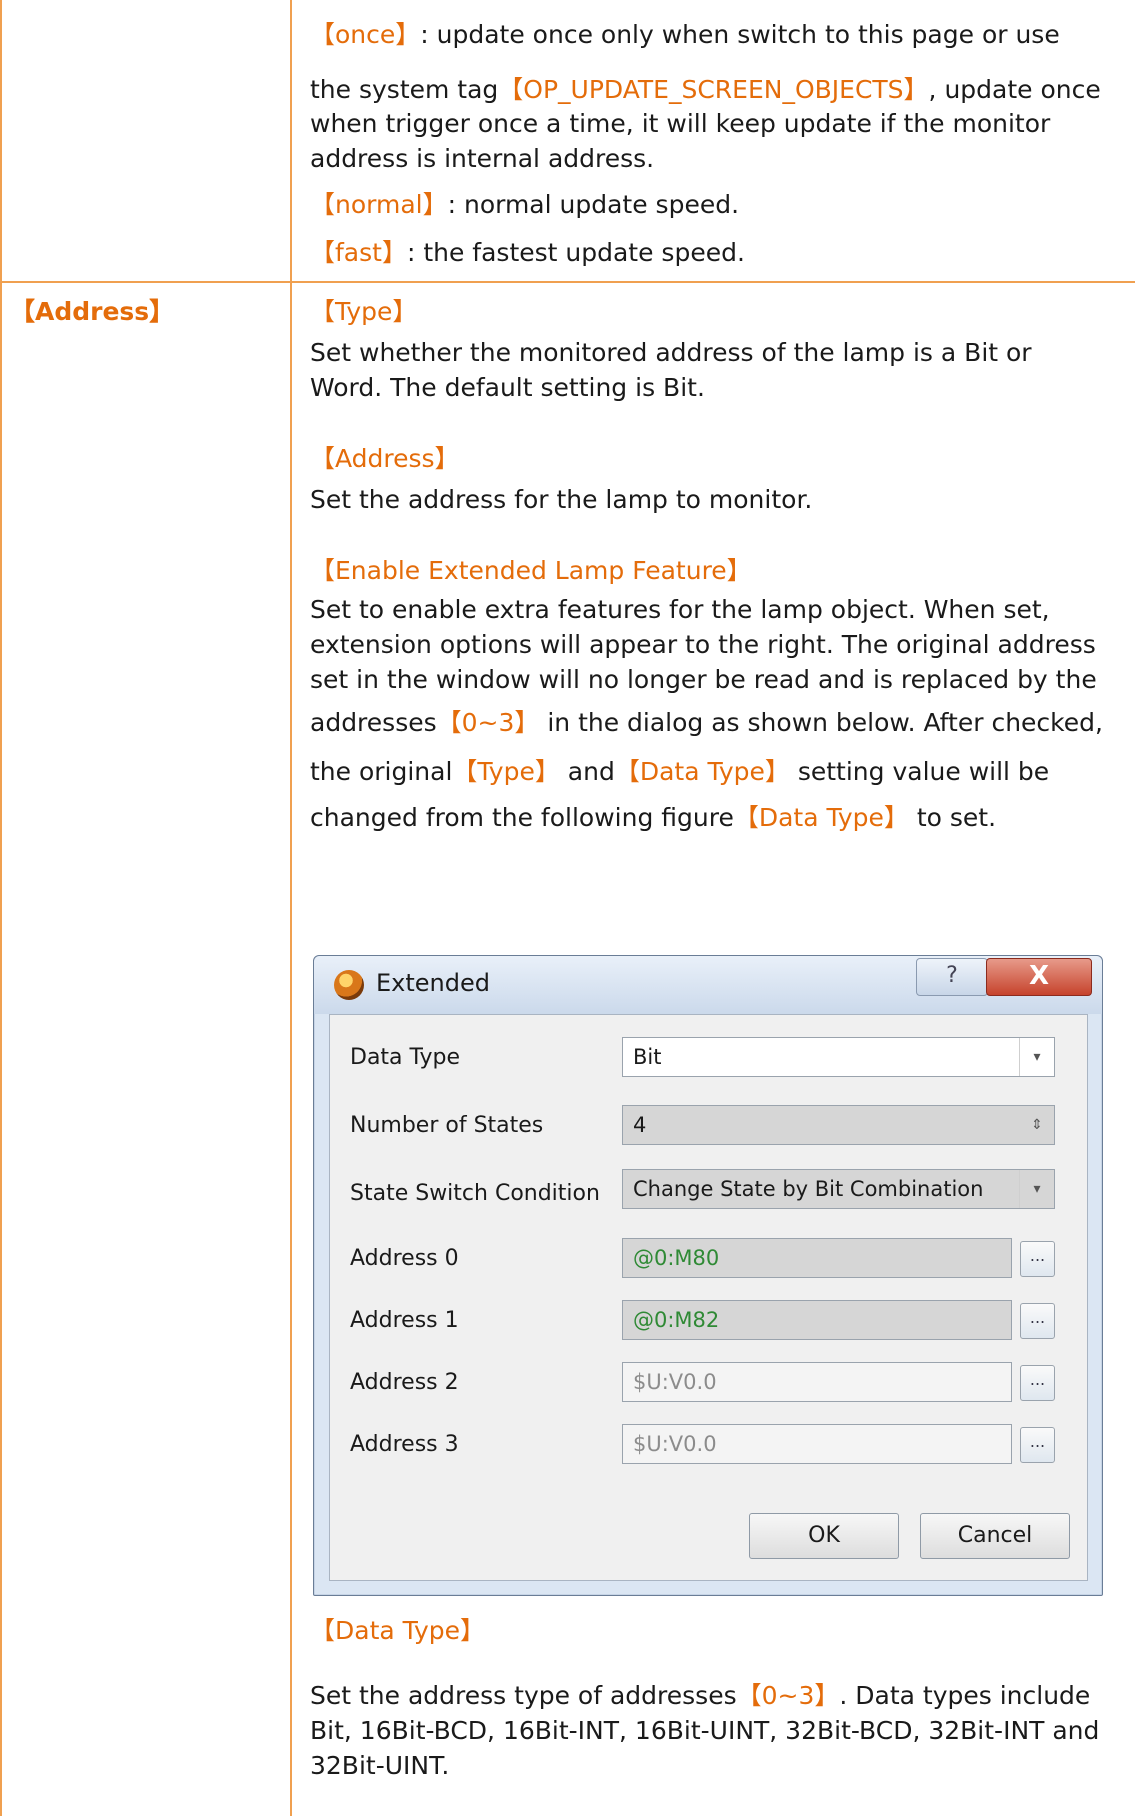  What do you see at coordinates (952, 977) in the screenshot?
I see `help-button: ?` at bounding box center [952, 977].